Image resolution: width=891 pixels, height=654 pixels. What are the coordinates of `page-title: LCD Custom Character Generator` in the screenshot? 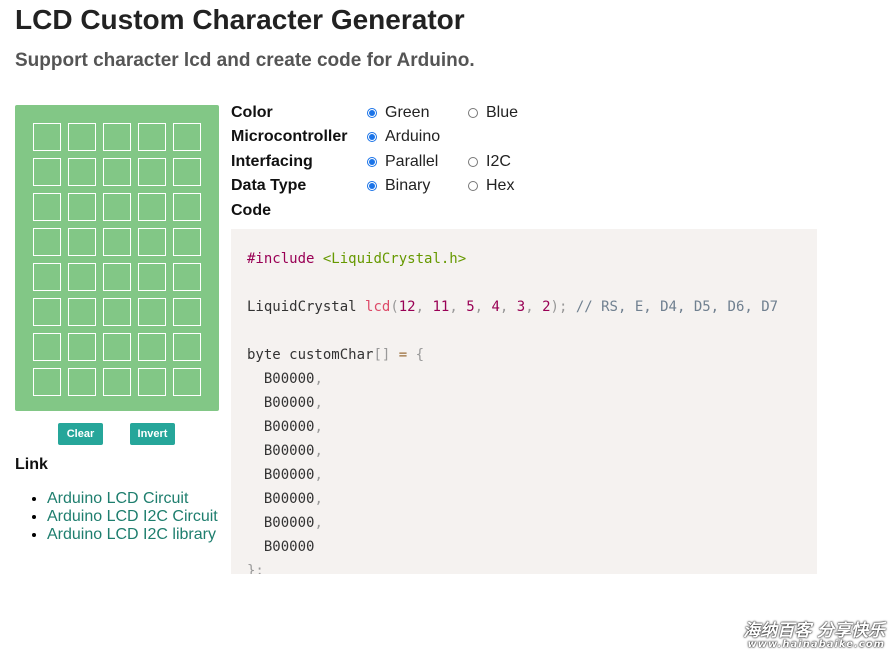 It's located at (240, 19).